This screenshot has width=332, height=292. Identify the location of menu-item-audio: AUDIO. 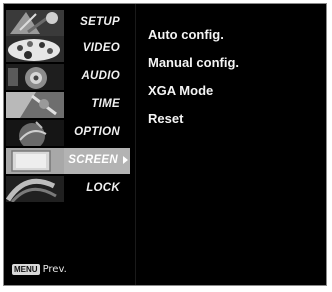
(68, 77).